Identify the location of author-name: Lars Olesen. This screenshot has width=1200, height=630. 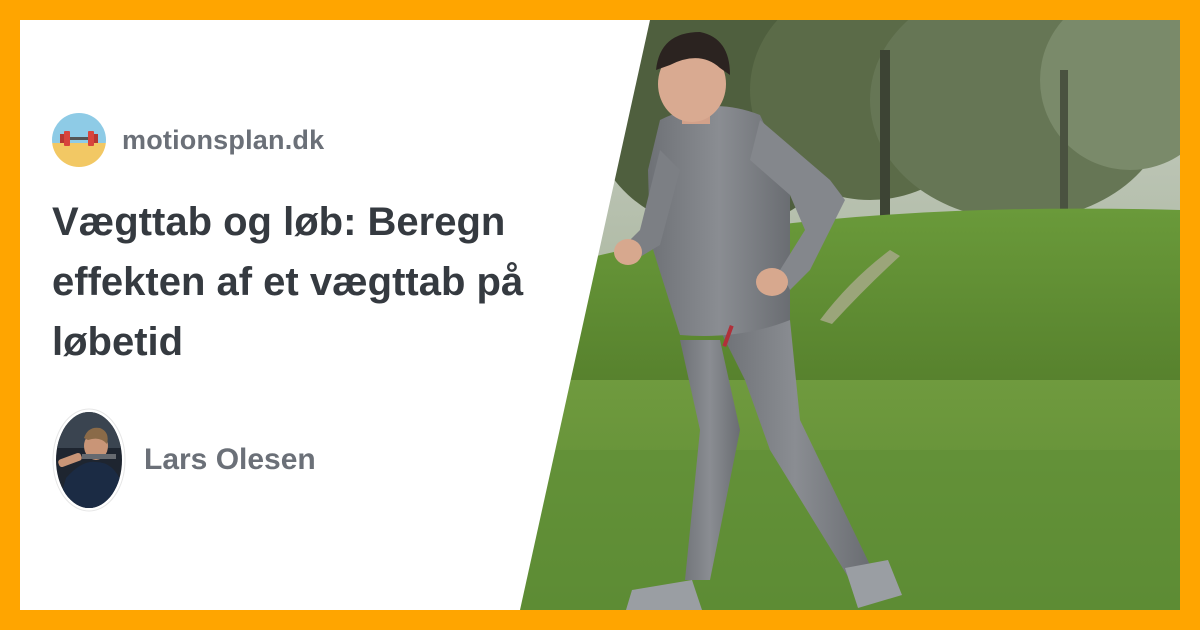
(230, 459).